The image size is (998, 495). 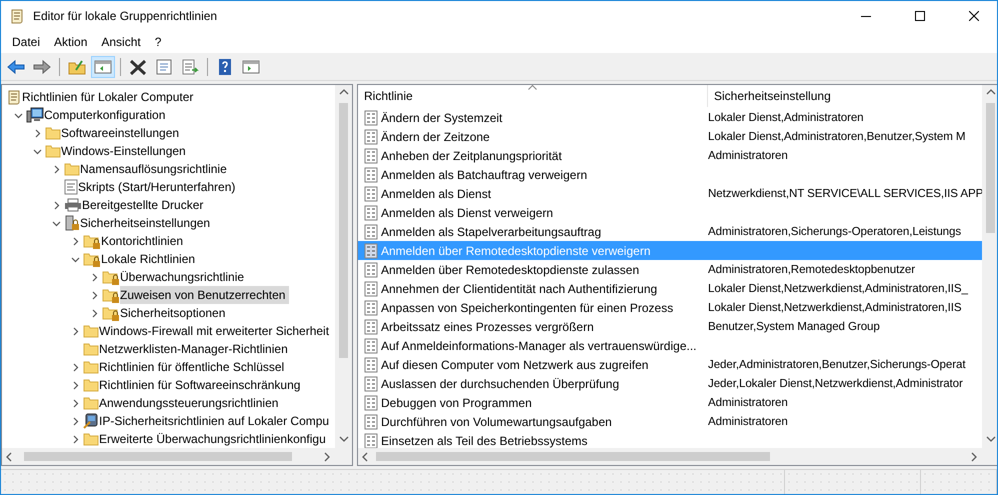 What do you see at coordinates (26, 42) in the screenshot?
I see `menu-item: Datei` at bounding box center [26, 42].